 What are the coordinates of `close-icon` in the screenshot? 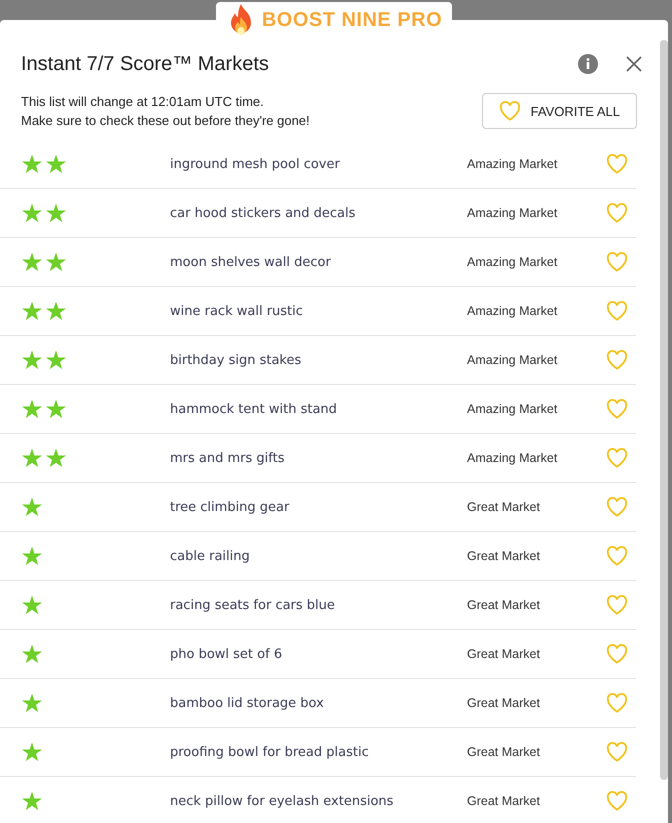 It's located at (634, 64).